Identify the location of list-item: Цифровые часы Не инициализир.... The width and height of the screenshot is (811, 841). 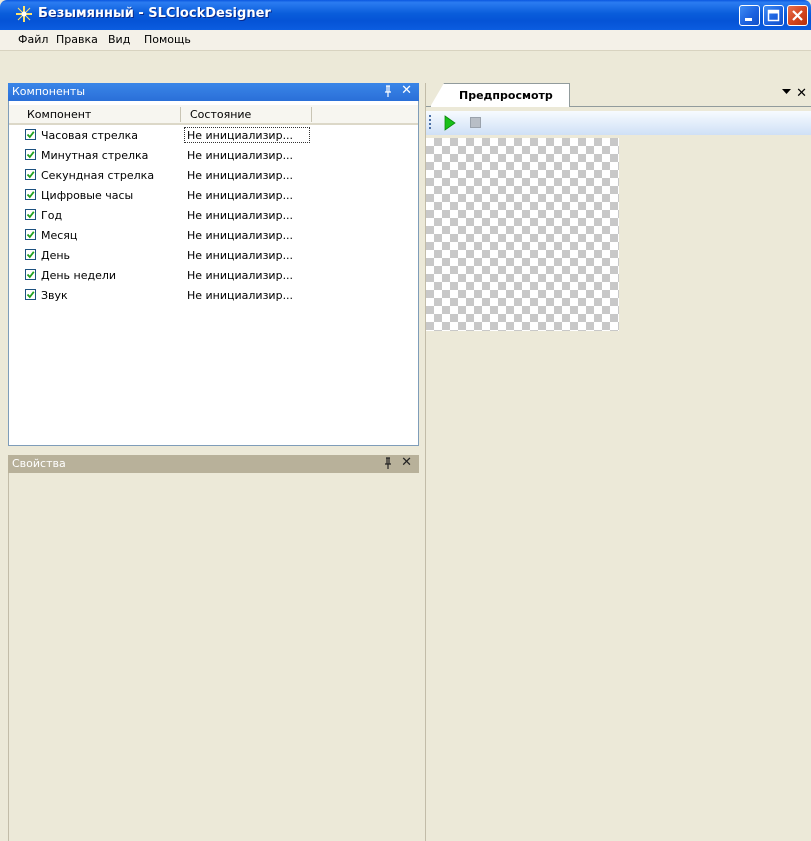
(213, 195).